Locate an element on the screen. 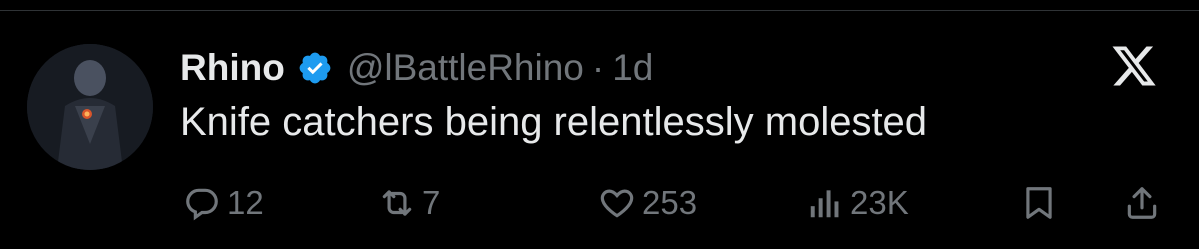  author-handle: @lBattleRhino is located at coordinates (465, 68).